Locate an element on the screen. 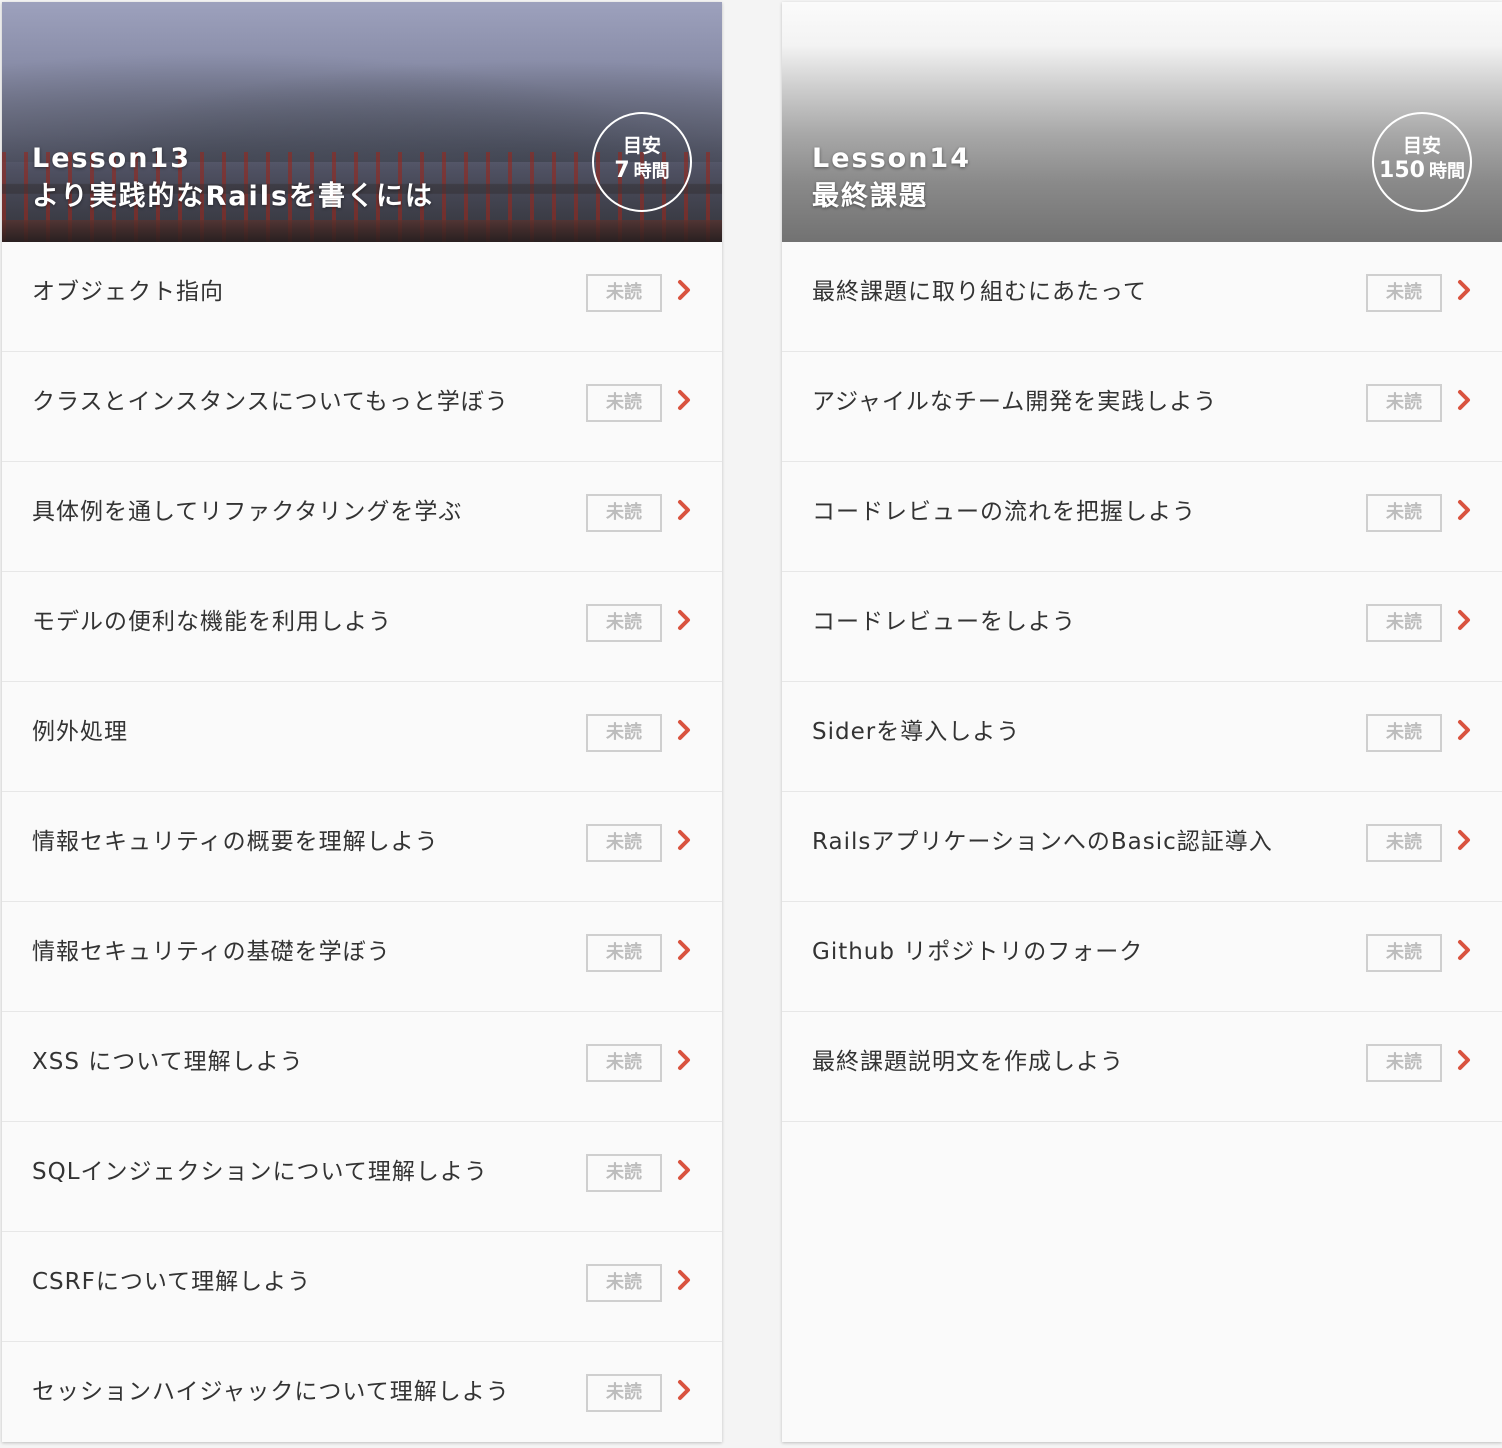  chapter-list-item: SQLインジェクションについて理解しよう 未読 is located at coordinates (362, 1177).